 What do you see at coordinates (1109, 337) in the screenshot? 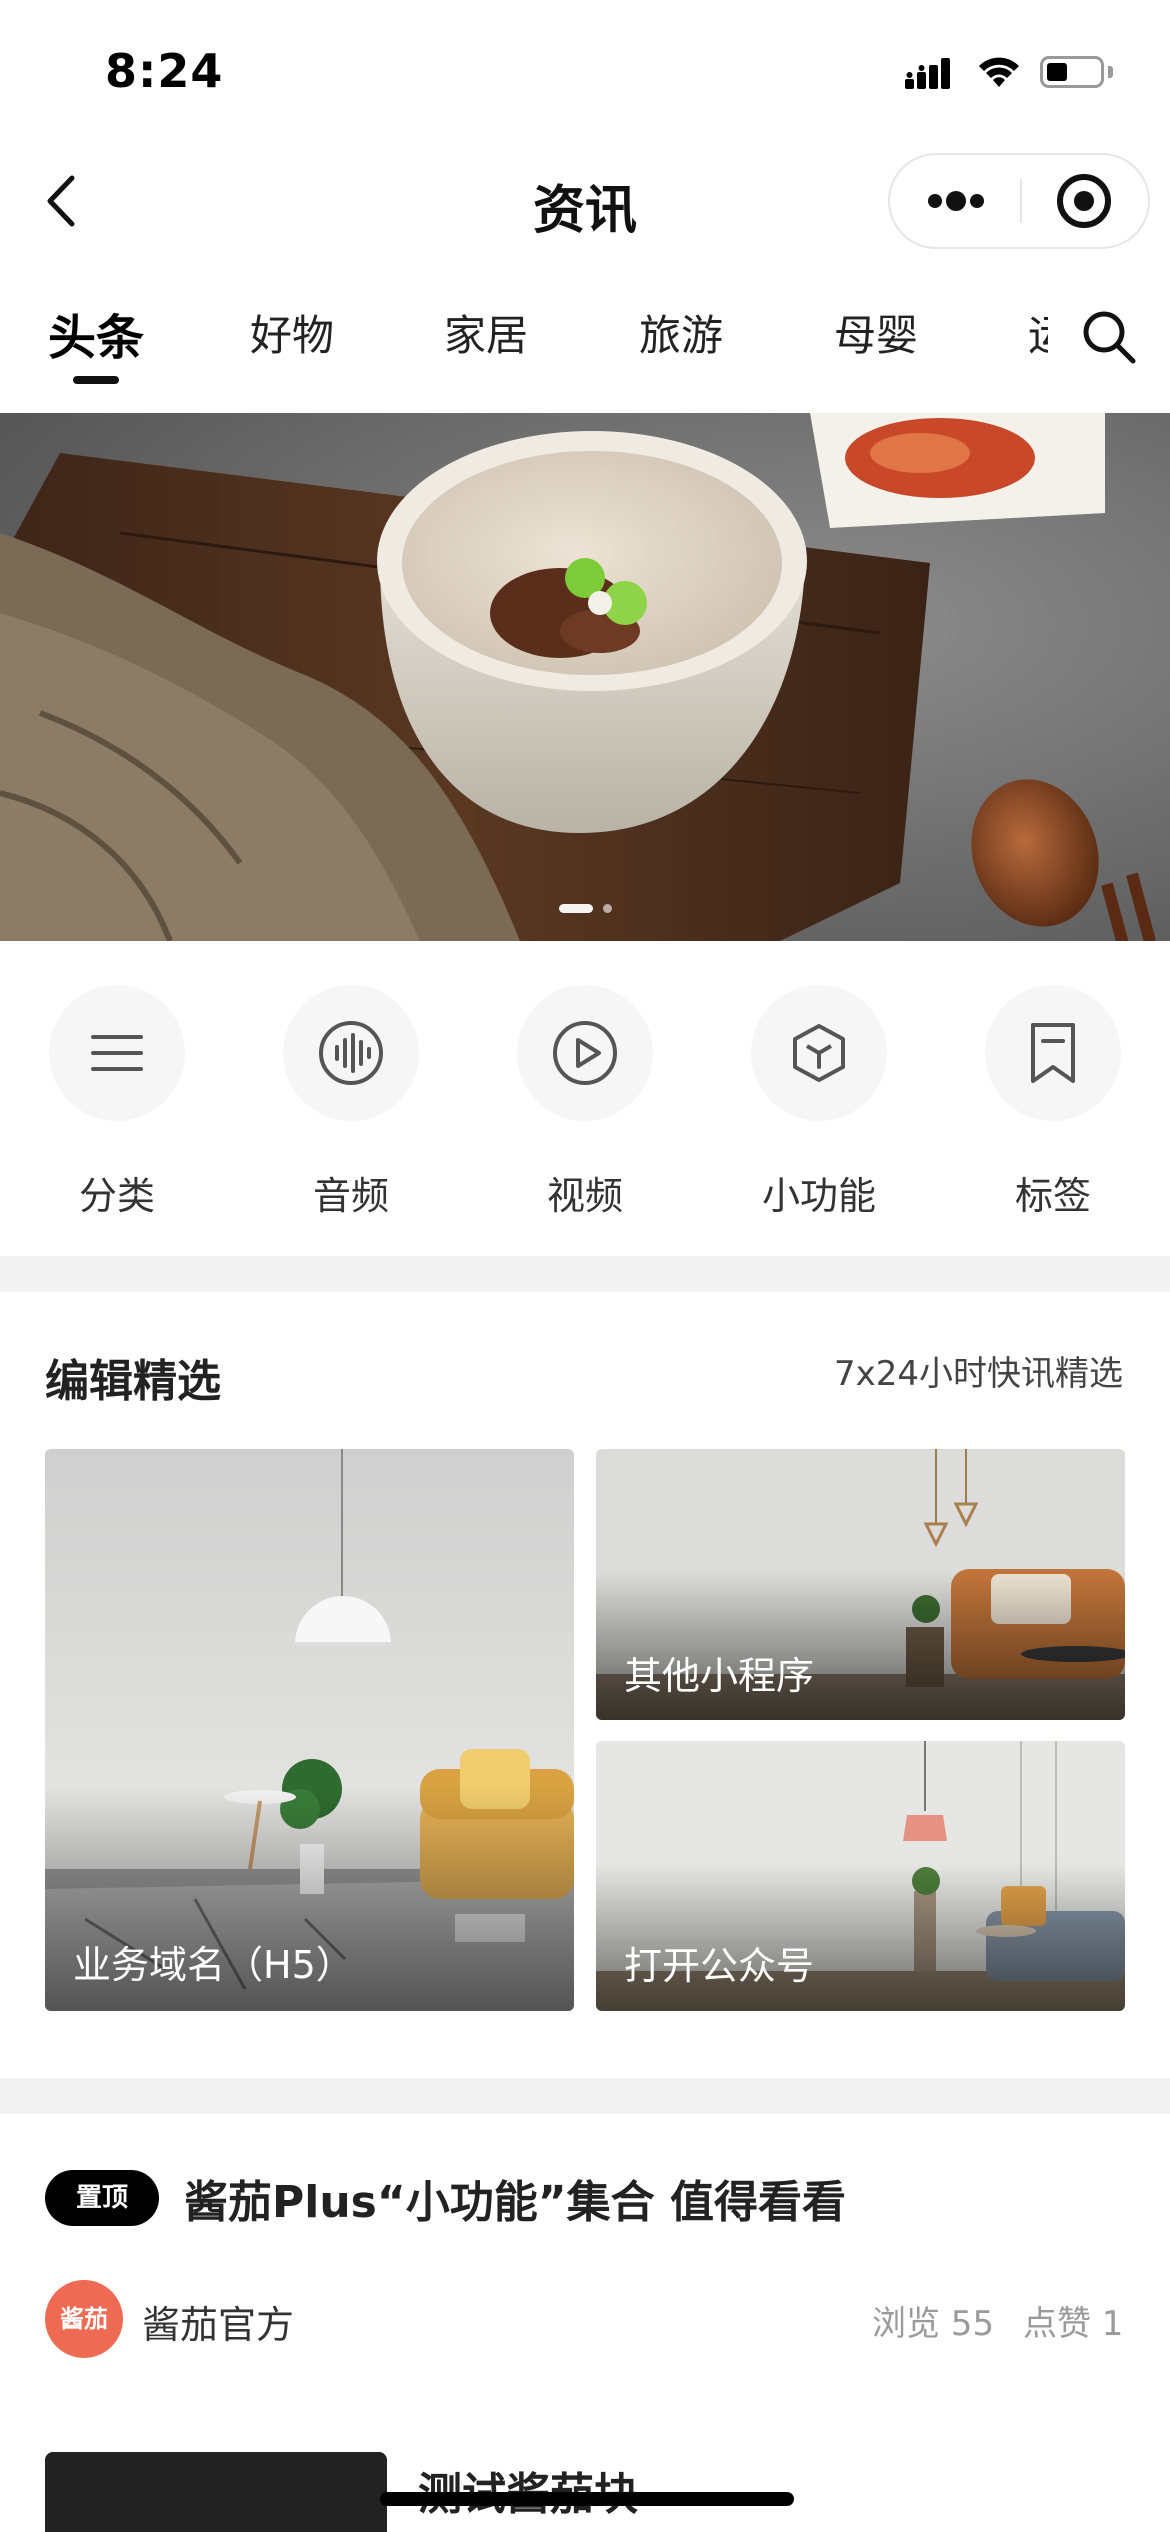
I see `search-icon` at bounding box center [1109, 337].